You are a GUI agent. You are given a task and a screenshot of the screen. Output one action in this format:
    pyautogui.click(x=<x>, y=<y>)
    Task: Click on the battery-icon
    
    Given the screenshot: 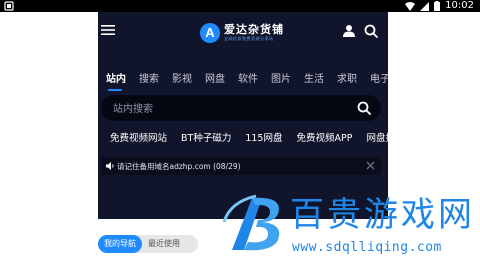 What is the action you would take?
    pyautogui.click(x=437, y=6)
    